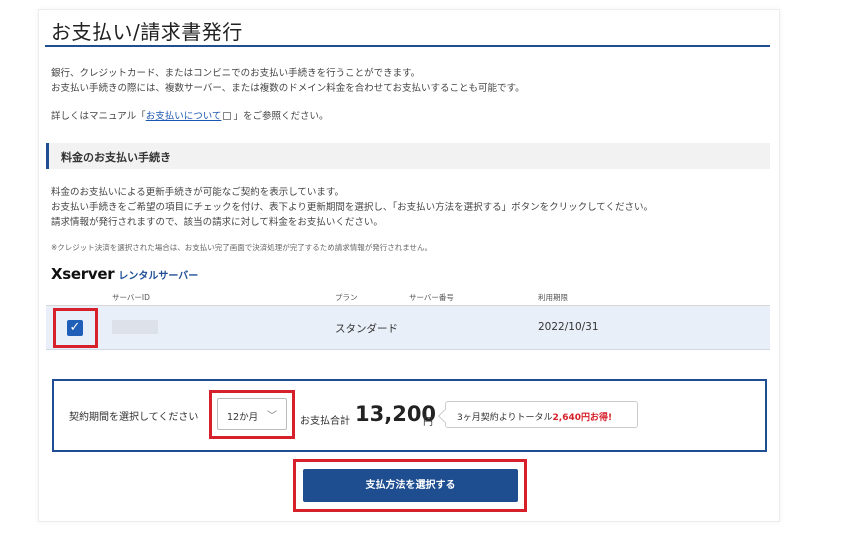 The height and width of the screenshot is (535, 841). What do you see at coordinates (135, 327) in the screenshot?
I see `server-id-masked` at bounding box center [135, 327].